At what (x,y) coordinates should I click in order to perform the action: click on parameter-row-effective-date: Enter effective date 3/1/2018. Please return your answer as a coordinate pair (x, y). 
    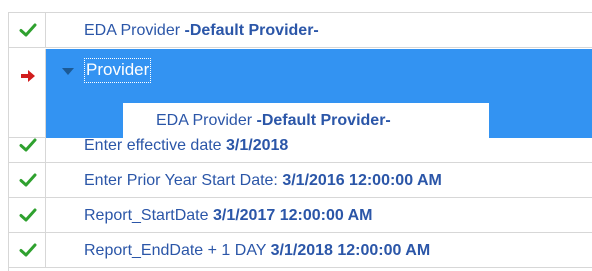
    Looking at the image, I should click on (300, 145).